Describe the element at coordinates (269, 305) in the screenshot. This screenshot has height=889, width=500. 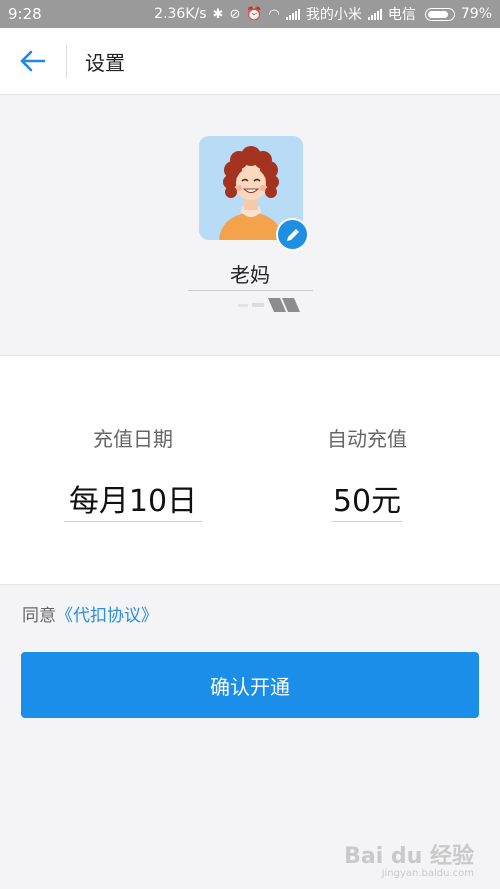
I see `masked-phone-number` at that location.